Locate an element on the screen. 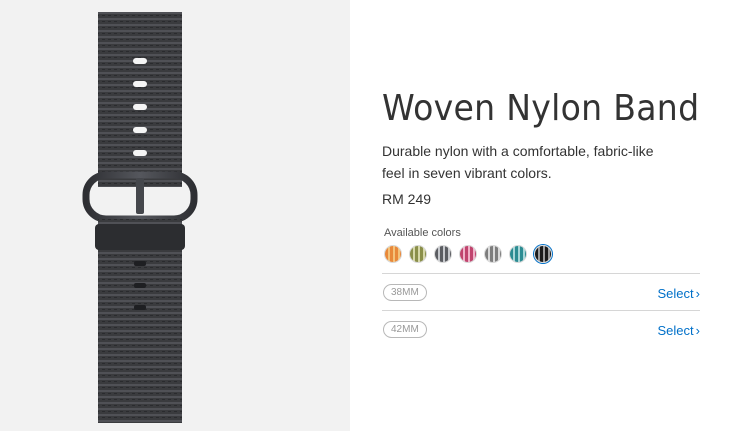 The width and height of the screenshot is (750, 431). color-swatch-black is located at coordinates (543, 254).